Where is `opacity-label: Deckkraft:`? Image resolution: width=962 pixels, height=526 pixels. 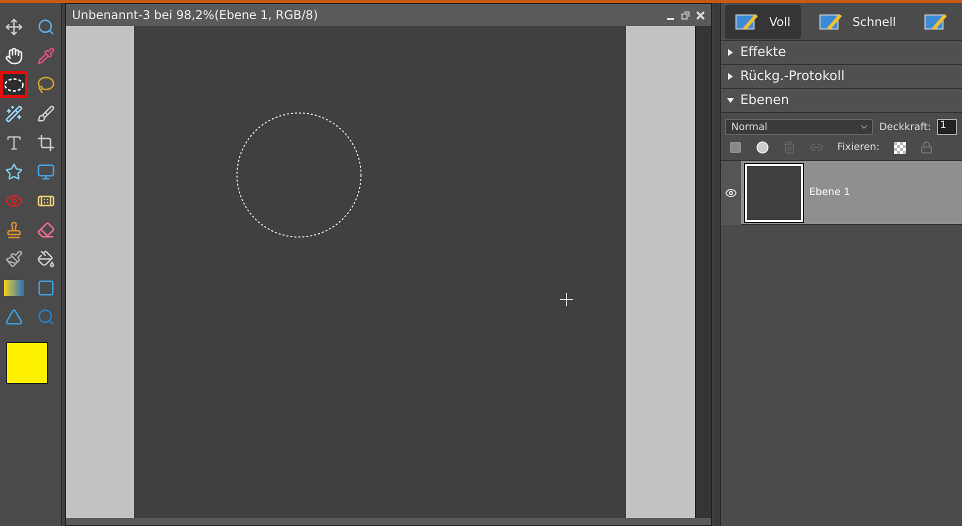
opacity-label: Deckkraft: is located at coordinates (905, 127).